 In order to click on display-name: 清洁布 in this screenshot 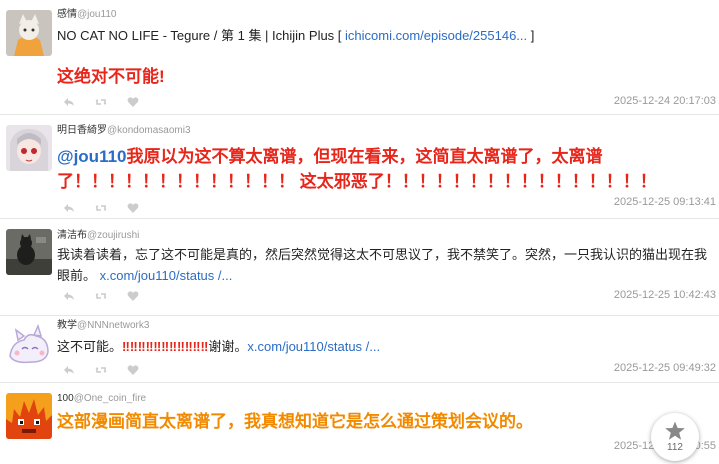, I will do `click(72, 235)`.